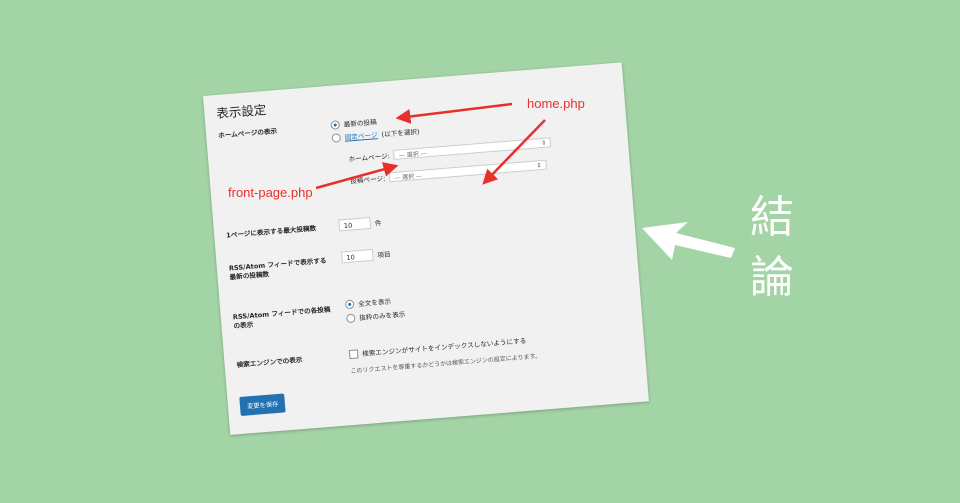 Image resolution: width=960 pixels, height=503 pixels. I want to click on home-php-annotation: home.php, so click(556, 103).